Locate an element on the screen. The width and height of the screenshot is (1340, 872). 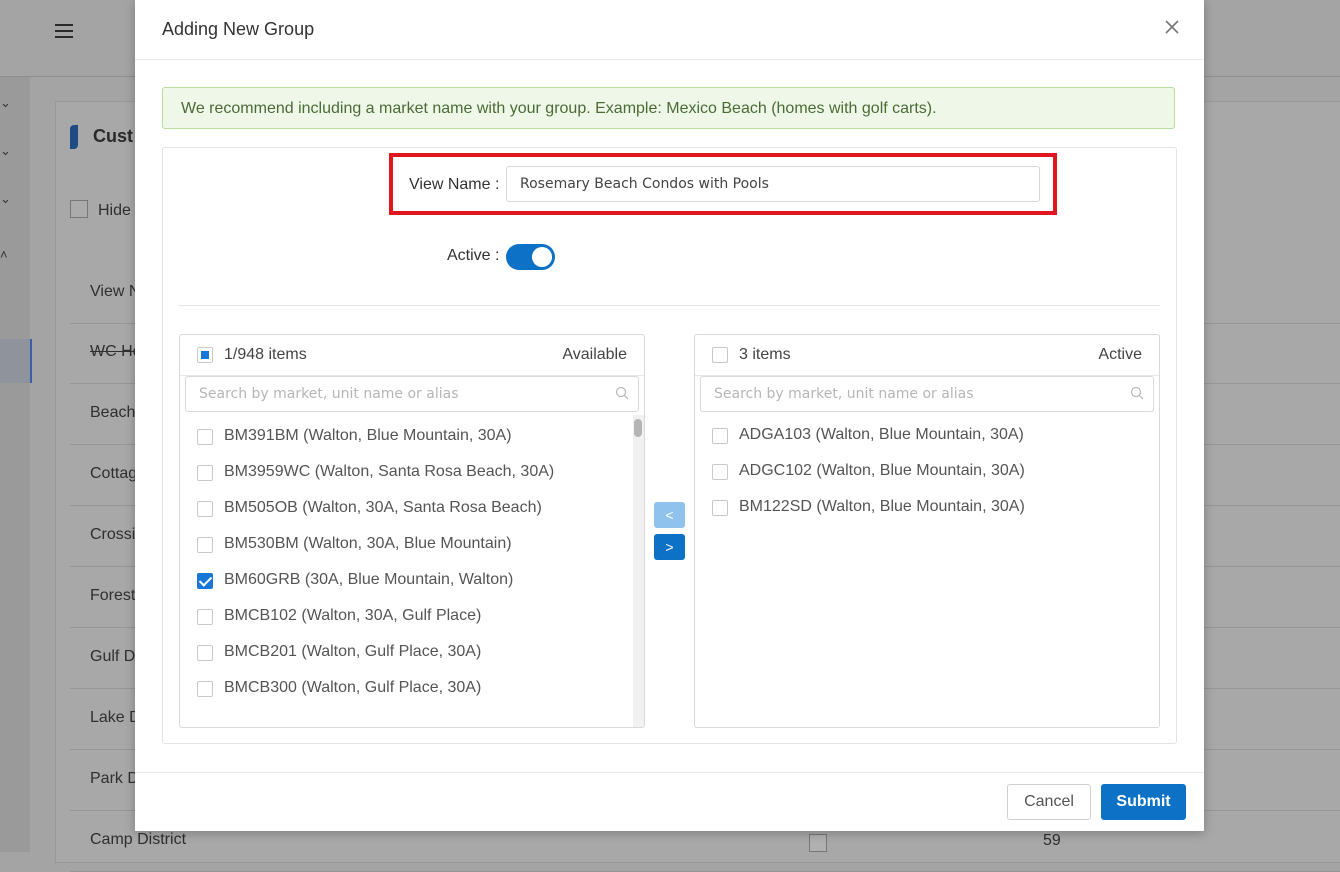
list-item: ADGA103 (Walton, Blue Mountain, 30A) is located at coordinates (927, 436).